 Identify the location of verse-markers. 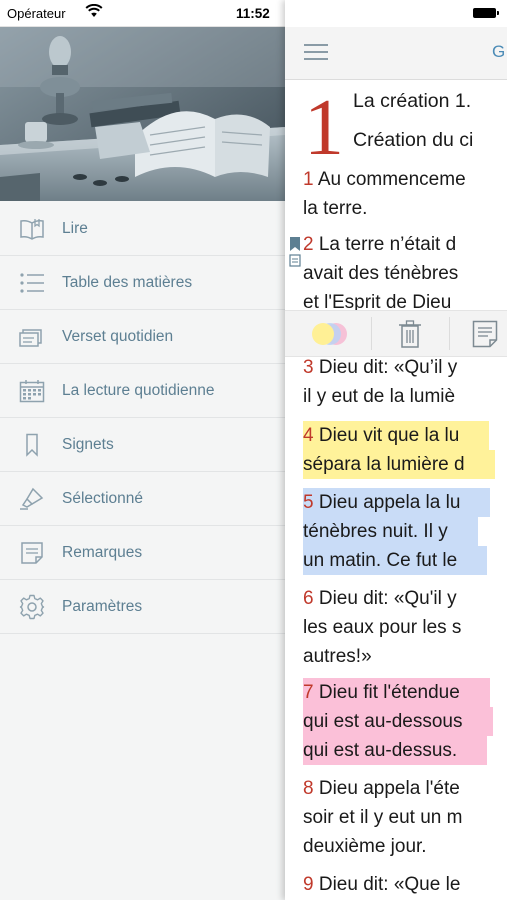
(295, 258).